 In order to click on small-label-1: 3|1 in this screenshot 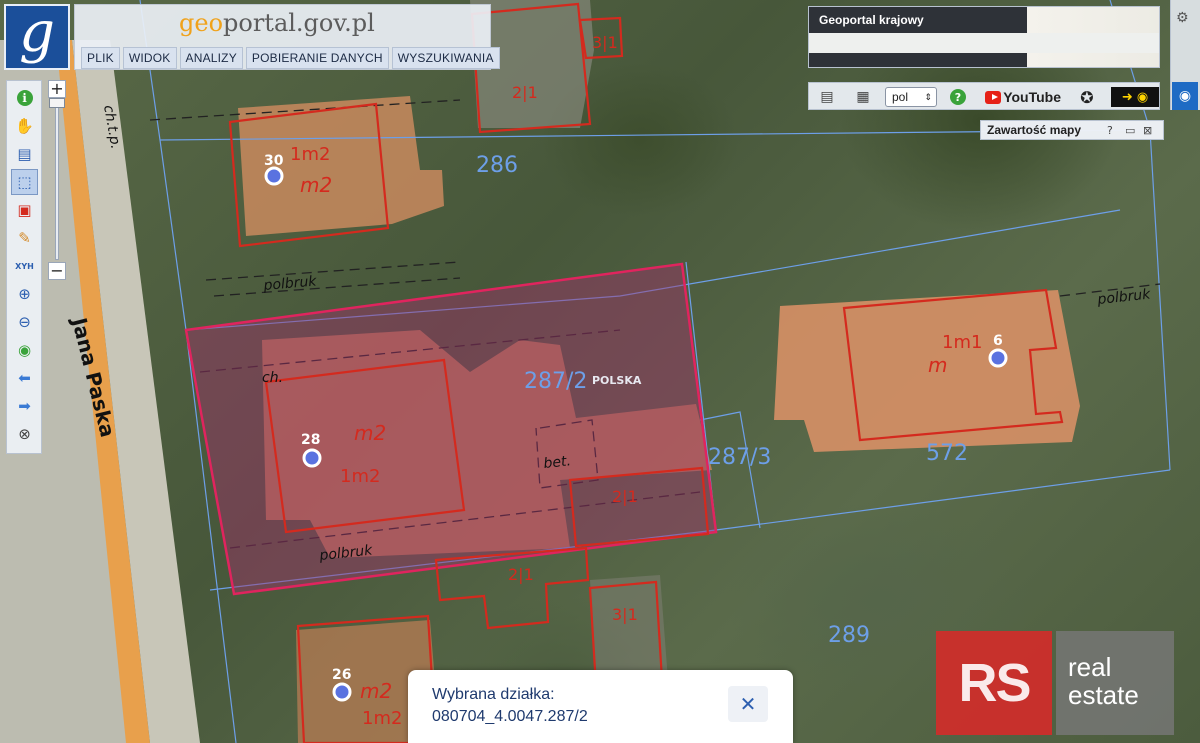, I will do `click(605, 42)`.